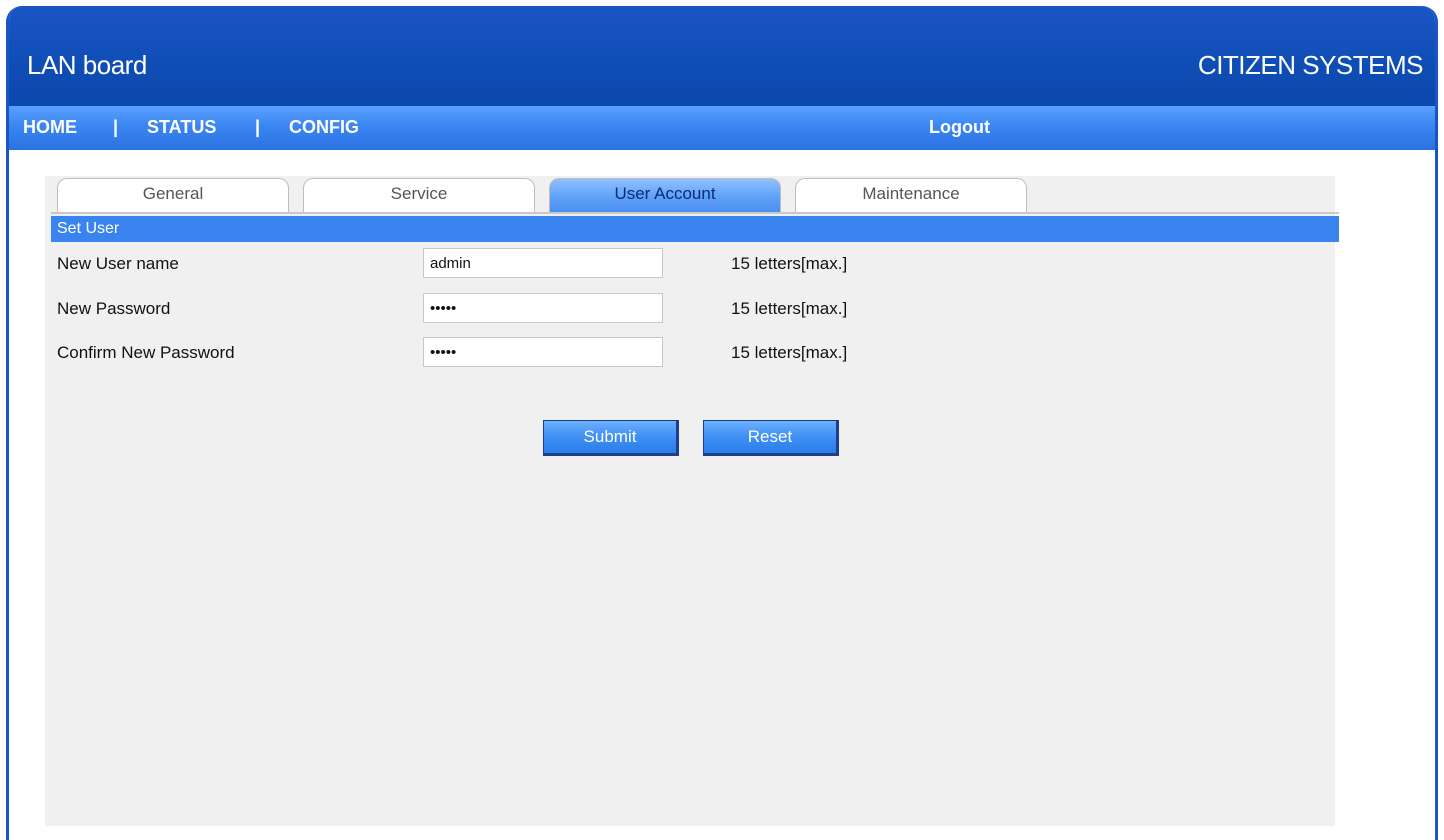 Image resolution: width=1444 pixels, height=840 pixels. Describe the element at coordinates (722, 128) in the screenshot. I see `nav-bar: HOME | STATUS | CONFIG Logout` at that location.